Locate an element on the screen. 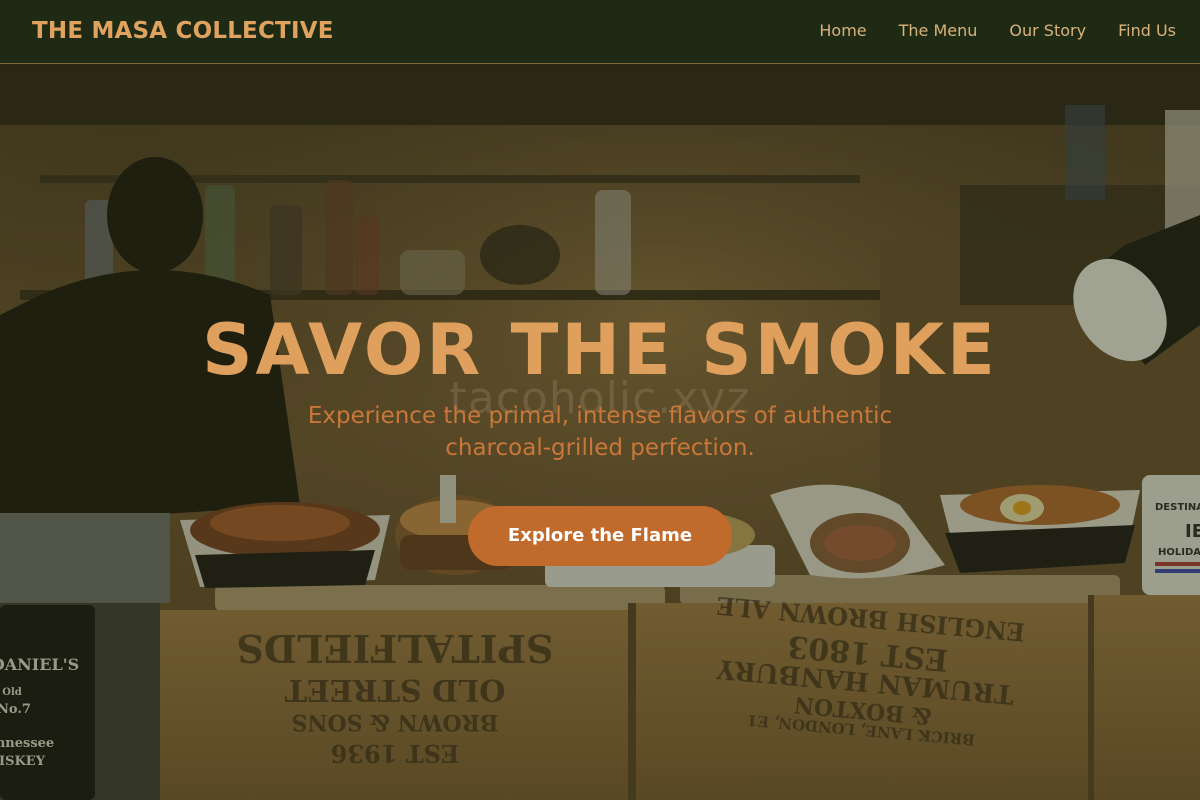 This screenshot has height=800, width=1200. nav-link-find-us: Find Us is located at coordinates (1147, 31).